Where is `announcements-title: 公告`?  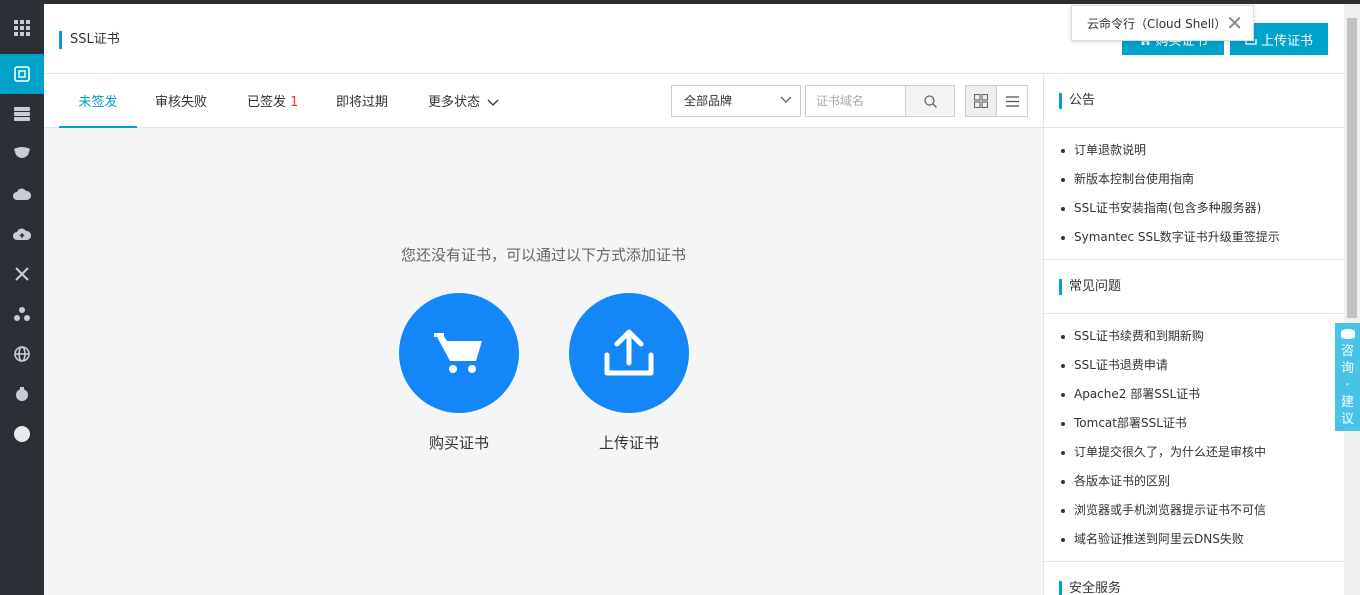
announcements-title: 公告 is located at coordinates (1077, 101).